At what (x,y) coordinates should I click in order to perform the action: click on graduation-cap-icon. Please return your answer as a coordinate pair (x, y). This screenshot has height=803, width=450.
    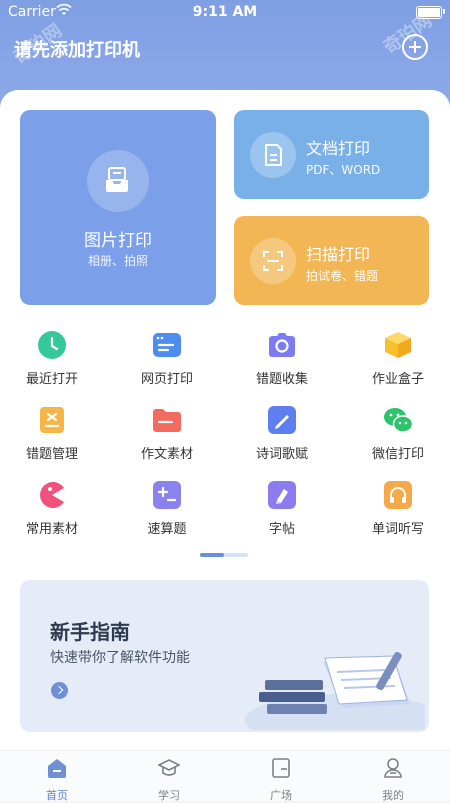
    Looking at the image, I should click on (169, 767).